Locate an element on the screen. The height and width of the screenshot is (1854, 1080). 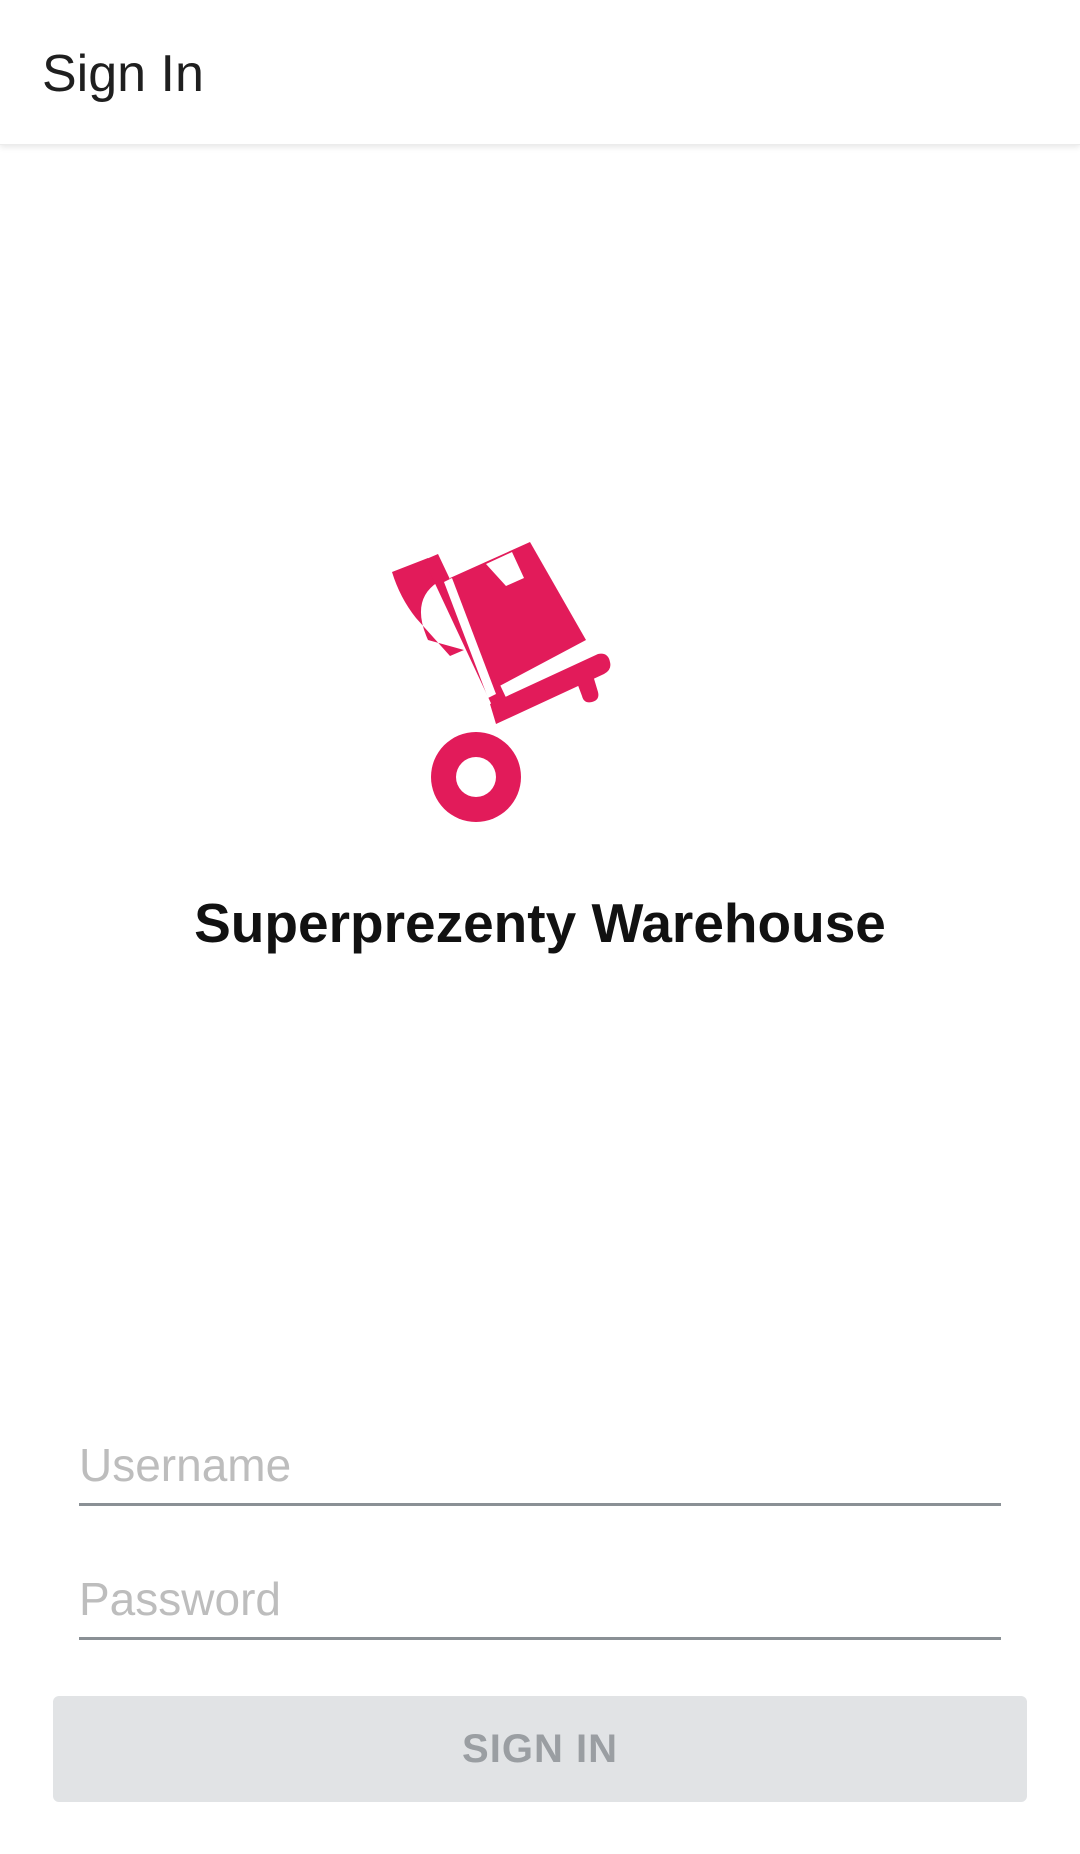
app-bar: Sign In is located at coordinates (540, 72).